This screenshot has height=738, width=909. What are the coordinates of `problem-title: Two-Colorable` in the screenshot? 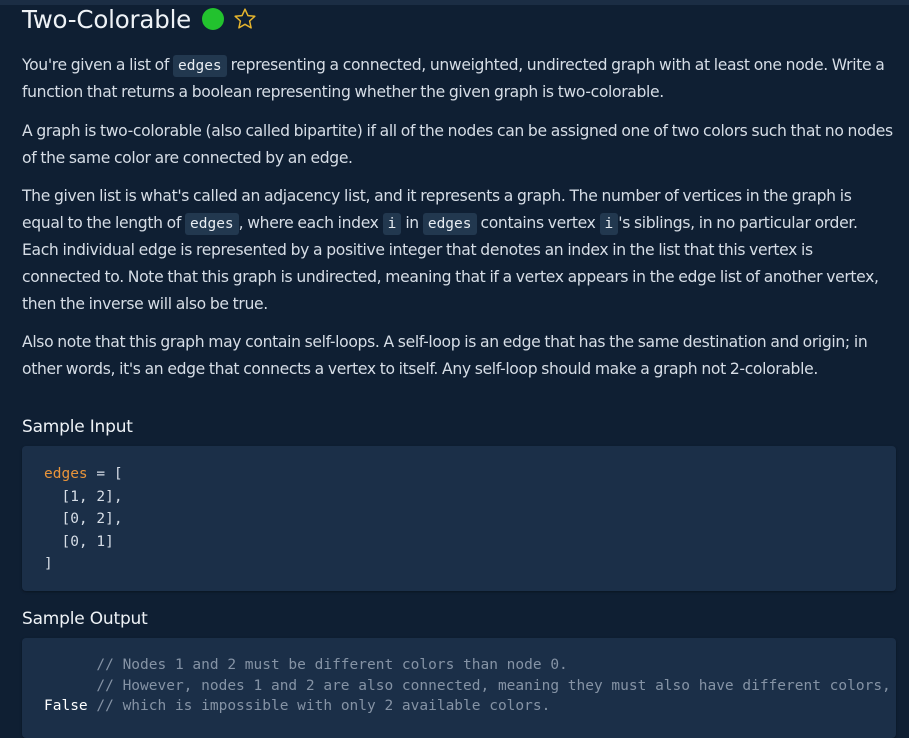 It's located at (107, 19).